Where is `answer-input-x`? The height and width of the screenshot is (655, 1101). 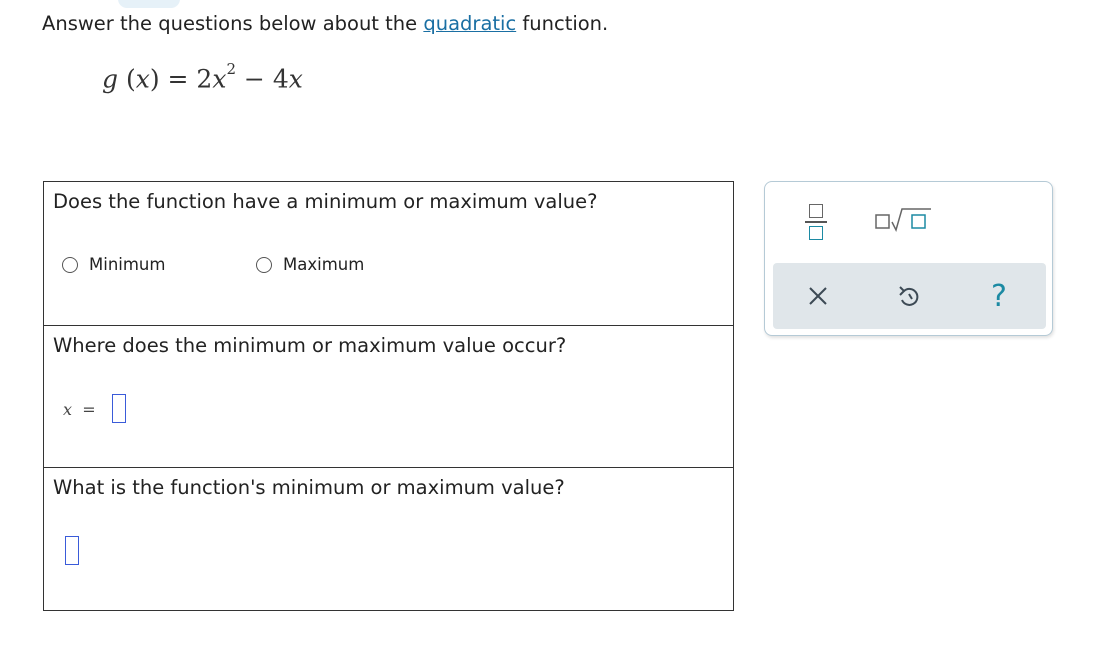 answer-input-x is located at coordinates (119, 408).